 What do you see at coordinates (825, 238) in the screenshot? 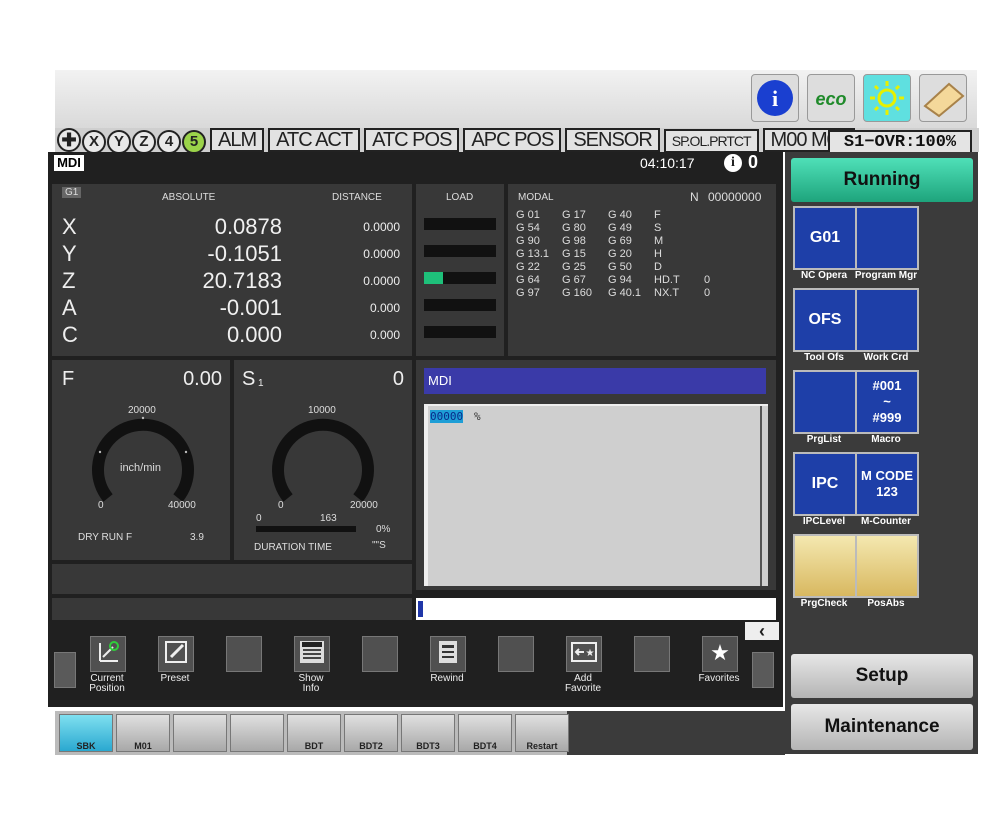
I see `function-nc-opera-button: G01` at bounding box center [825, 238].